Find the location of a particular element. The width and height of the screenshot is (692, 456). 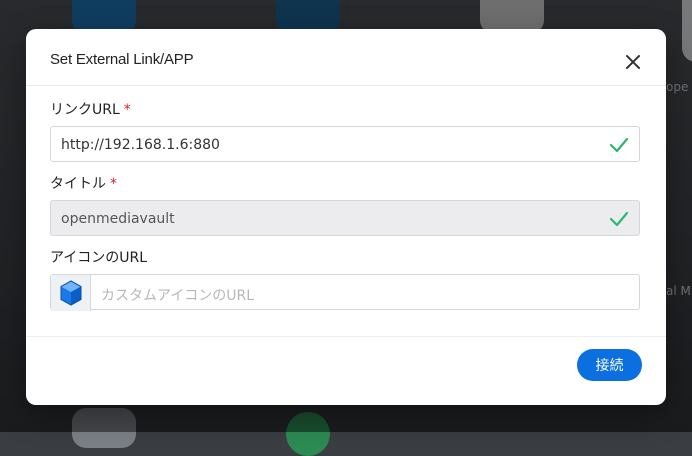

icon-url-label: アイコンのURL is located at coordinates (99, 258).